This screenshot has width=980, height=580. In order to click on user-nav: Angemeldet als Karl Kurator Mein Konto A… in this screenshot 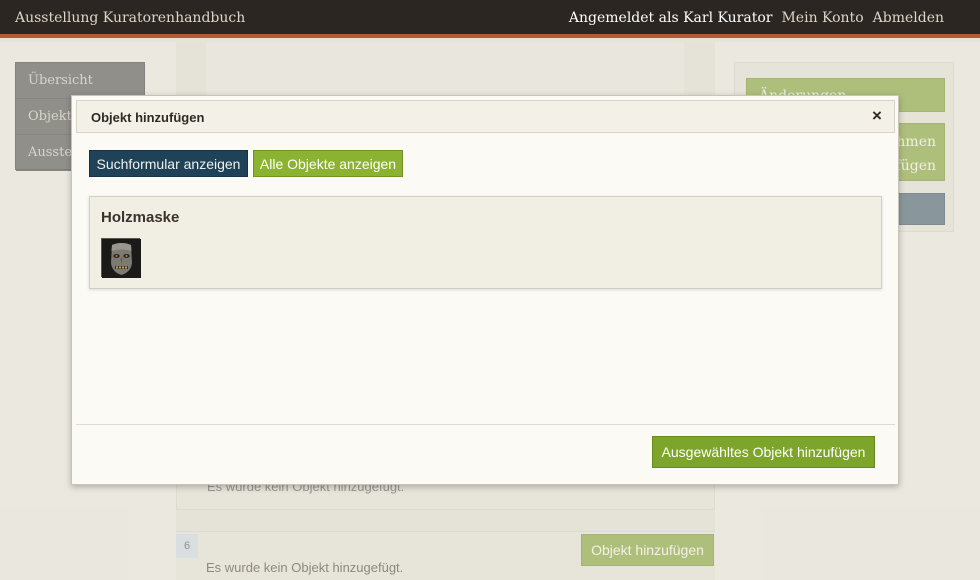, I will do `click(756, 18)`.